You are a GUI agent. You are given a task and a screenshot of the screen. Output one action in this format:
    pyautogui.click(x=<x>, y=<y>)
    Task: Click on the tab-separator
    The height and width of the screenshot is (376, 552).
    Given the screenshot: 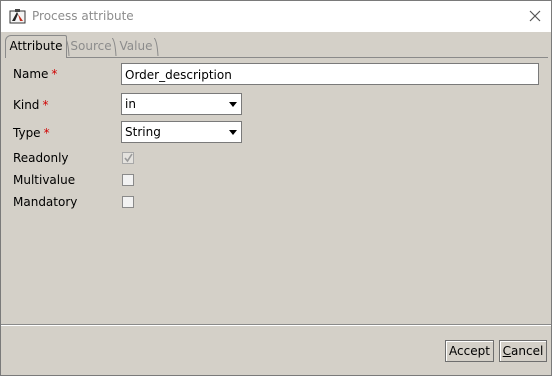 What is the action you would take?
    pyautogui.click(x=156, y=47)
    